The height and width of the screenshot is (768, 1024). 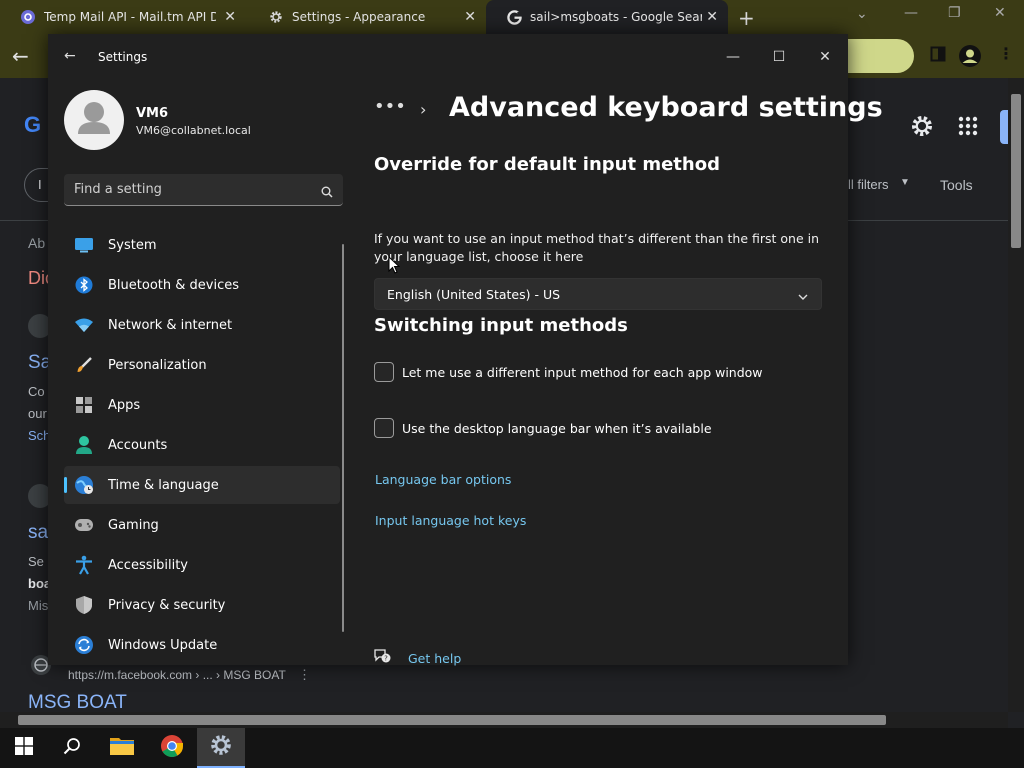 I want to click on avatar, so click(x=94, y=120).